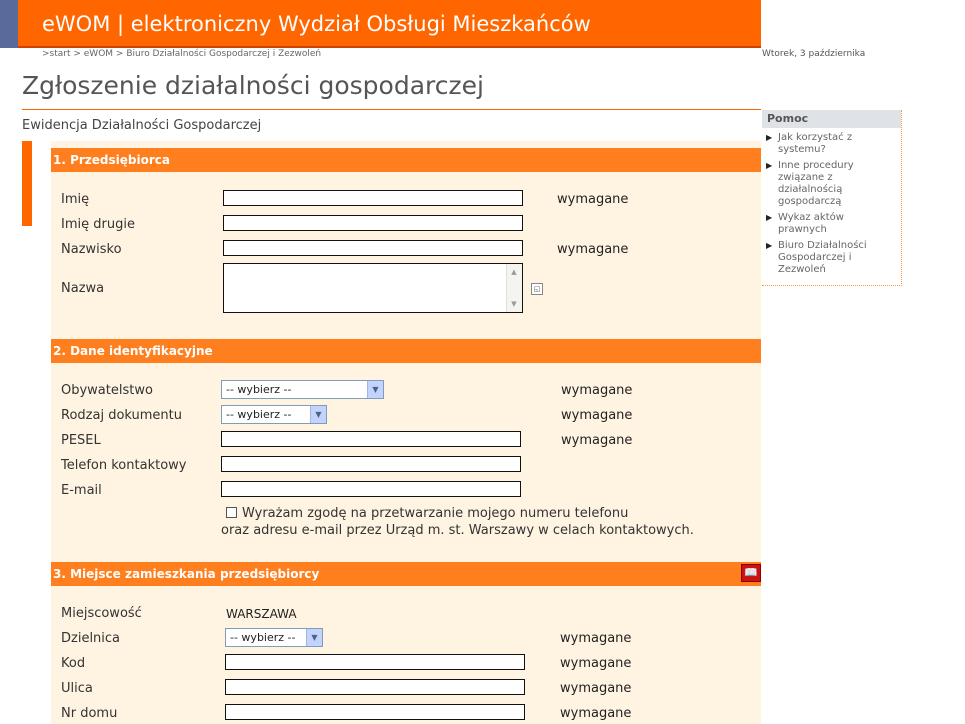 This screenshot has width=965, height=724. I want to click on section-header-przedsiebiorca: 1. Przedsiębiorca, so click(406, 160).